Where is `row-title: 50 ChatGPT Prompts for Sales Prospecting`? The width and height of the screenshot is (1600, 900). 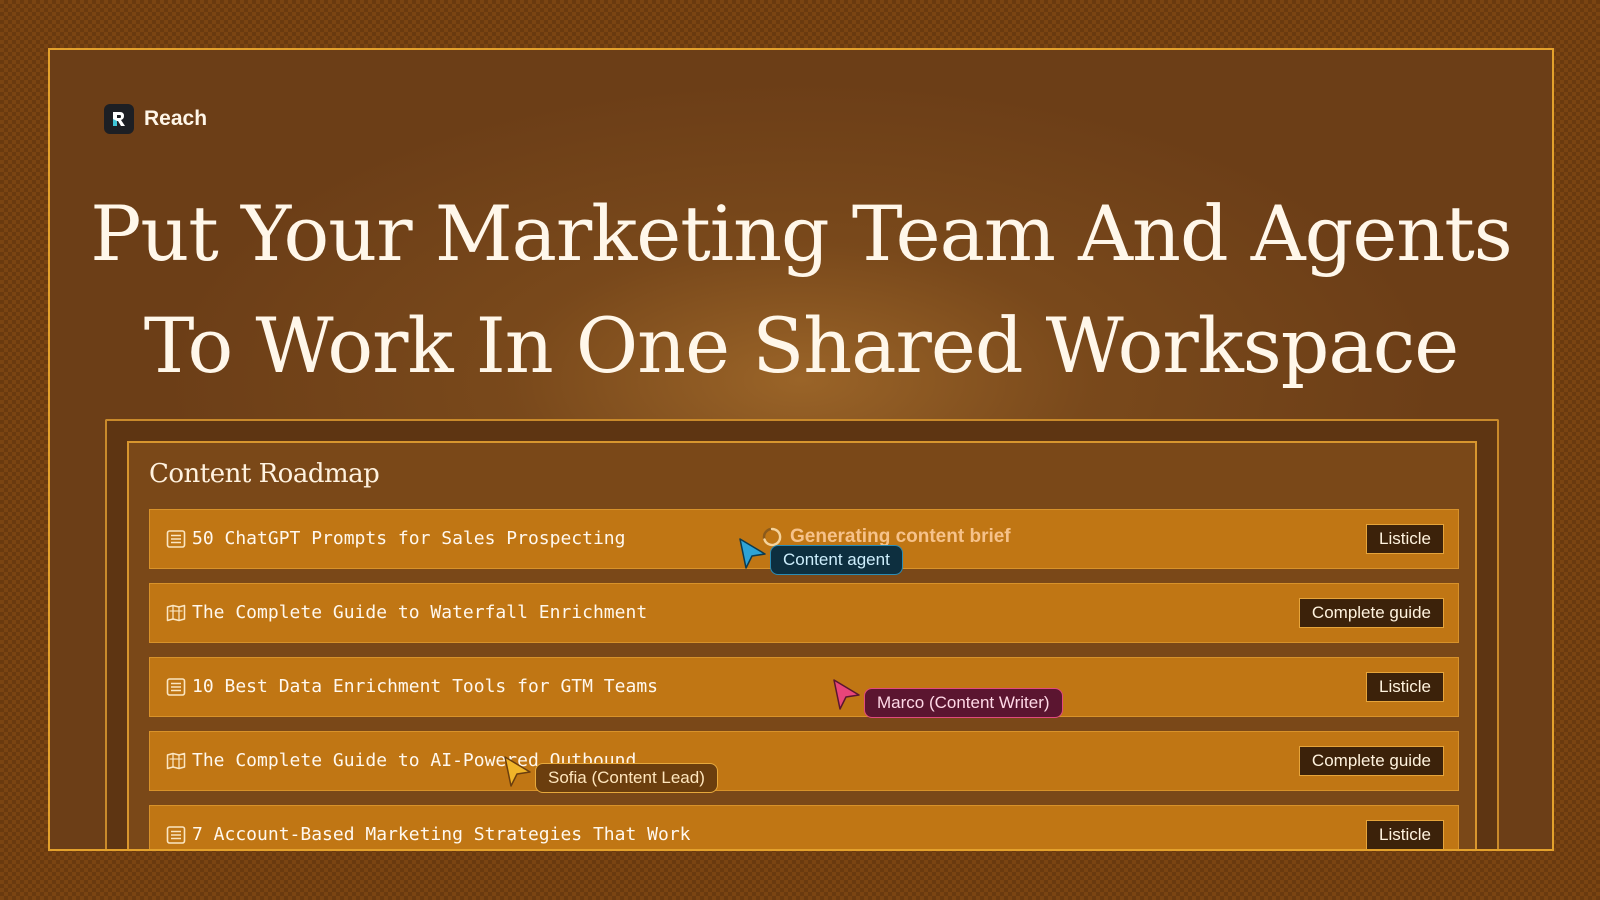
row-title: 50 ChatGPT Prompts for Sales Prospecting is located at coordinates (408, 538).